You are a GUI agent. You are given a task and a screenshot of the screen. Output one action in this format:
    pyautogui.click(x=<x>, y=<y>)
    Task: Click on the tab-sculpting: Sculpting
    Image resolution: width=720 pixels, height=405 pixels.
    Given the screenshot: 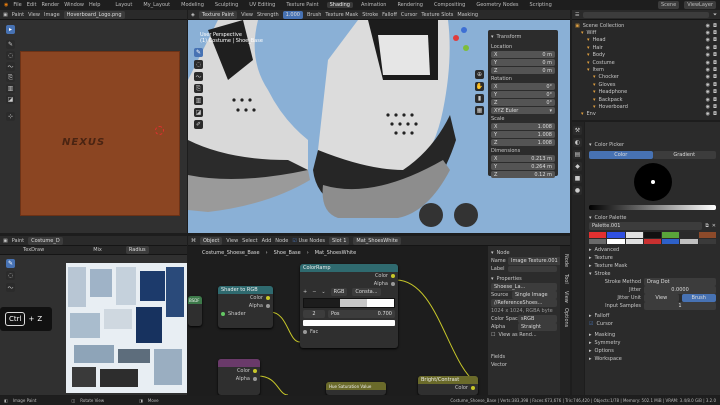 What is the action you would take?
    pyautogui.click(x=226, y=5)
    